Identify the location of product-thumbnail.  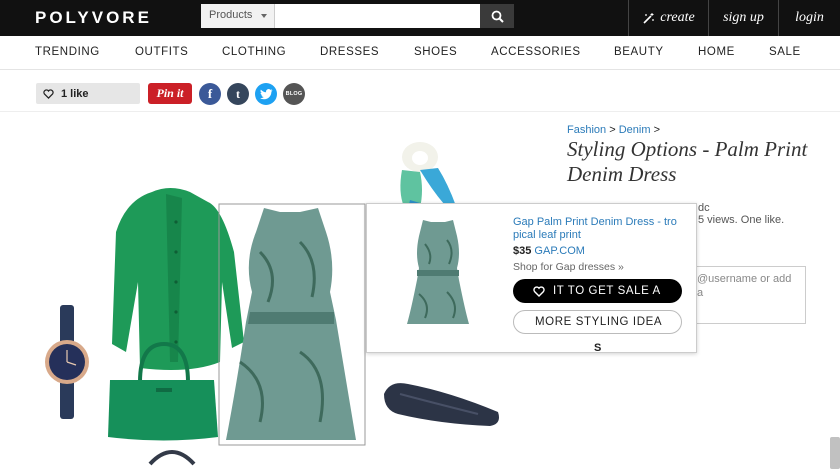
(438, 270).